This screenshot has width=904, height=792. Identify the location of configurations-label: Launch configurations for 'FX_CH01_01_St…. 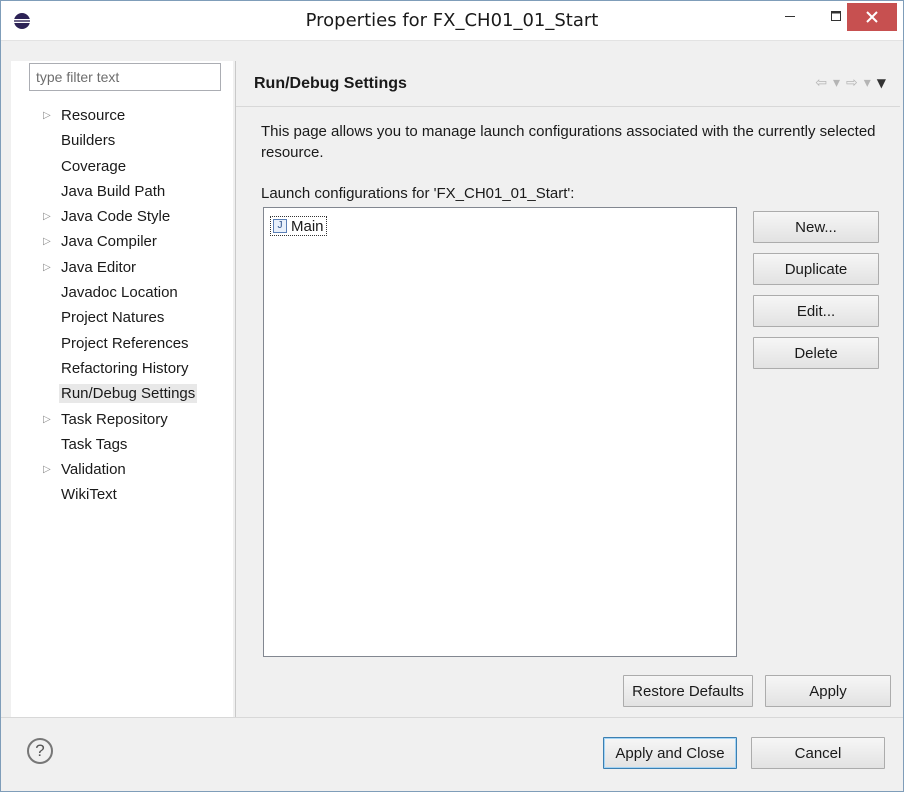
(418, 193).